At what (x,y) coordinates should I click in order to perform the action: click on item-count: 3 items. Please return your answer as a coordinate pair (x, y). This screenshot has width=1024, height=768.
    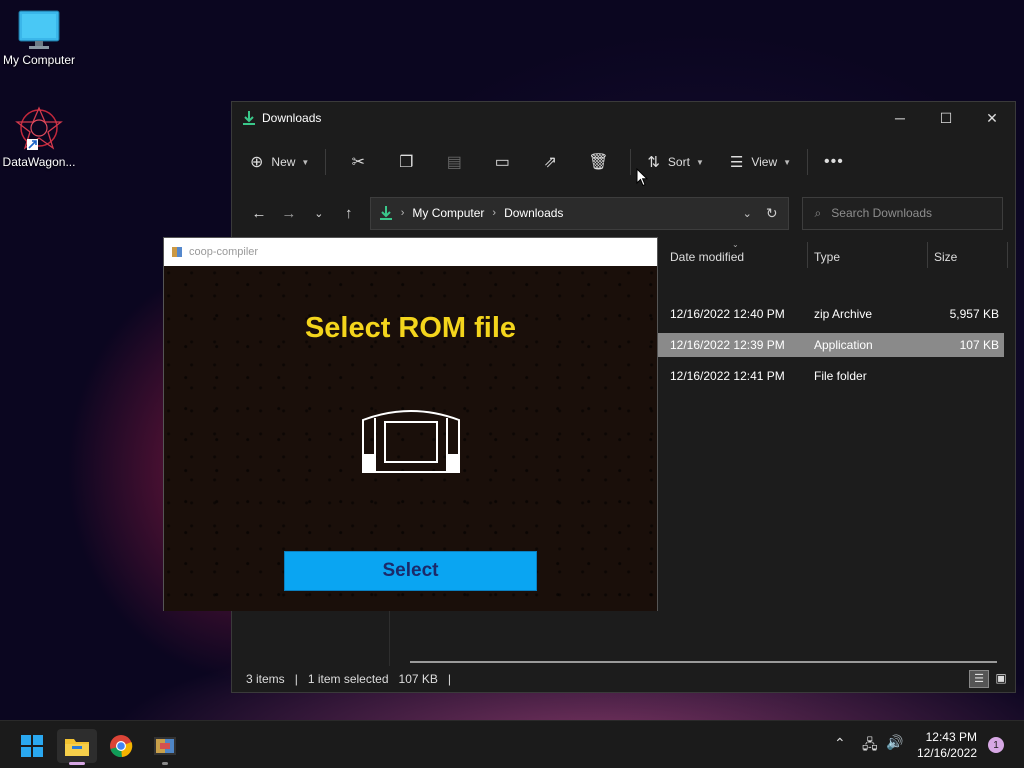
    Looking at the image, I should click on (265, 679).